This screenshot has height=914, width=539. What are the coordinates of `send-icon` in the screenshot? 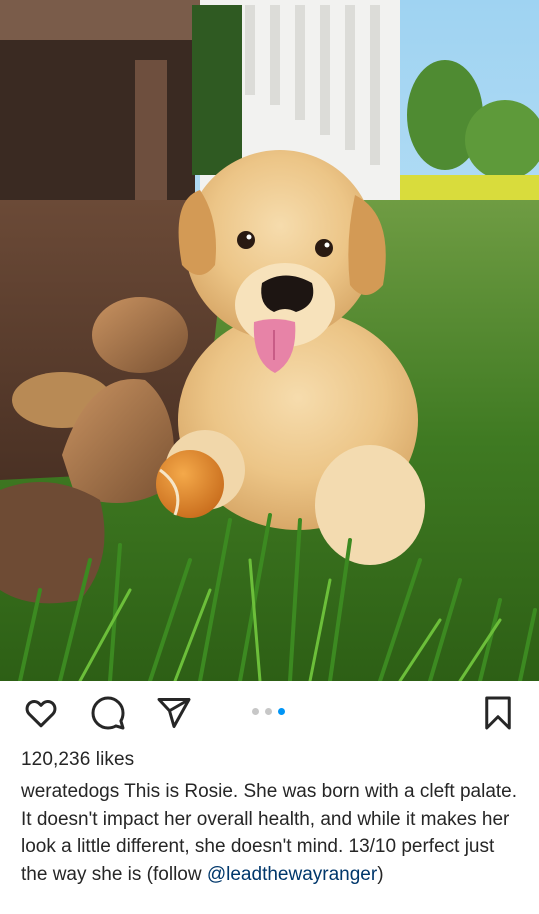 It's located at (174, 713).